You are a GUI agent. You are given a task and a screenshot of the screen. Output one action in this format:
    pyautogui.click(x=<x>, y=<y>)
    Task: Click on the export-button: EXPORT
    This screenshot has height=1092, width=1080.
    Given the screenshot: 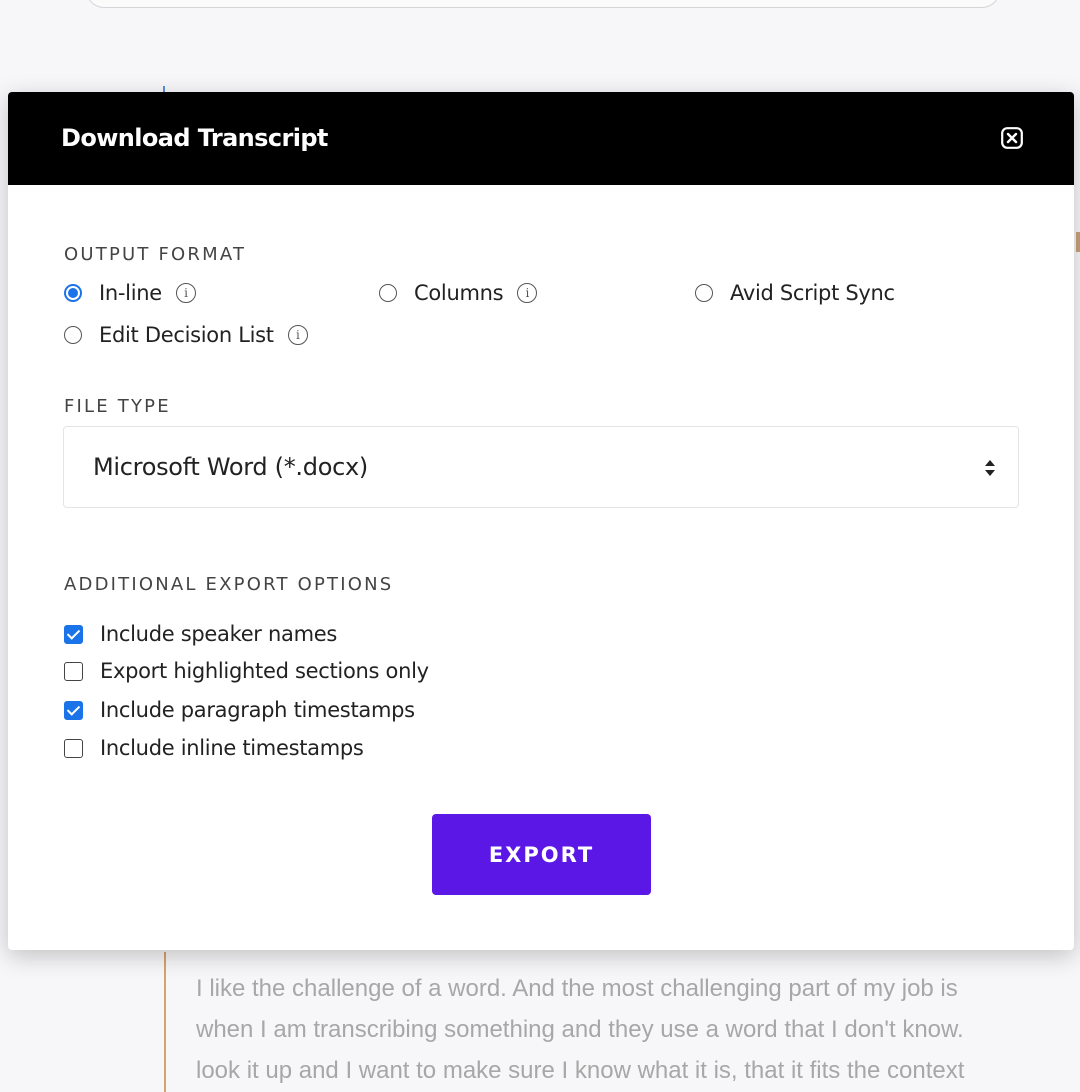 What is the action you would take?
    pyautogui.click(x=541, y=854)
    